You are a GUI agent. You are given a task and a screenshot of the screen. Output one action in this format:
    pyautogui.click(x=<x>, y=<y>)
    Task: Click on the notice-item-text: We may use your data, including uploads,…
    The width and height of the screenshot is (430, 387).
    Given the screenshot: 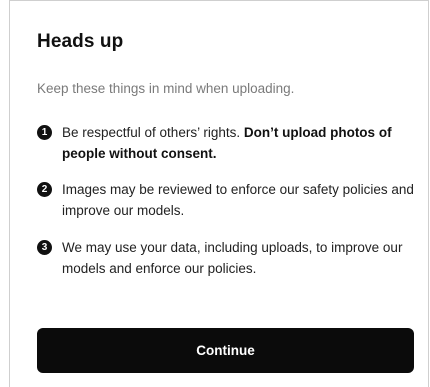 What is the action you would take?
    pyautogui.click(x=232, y=258)
    